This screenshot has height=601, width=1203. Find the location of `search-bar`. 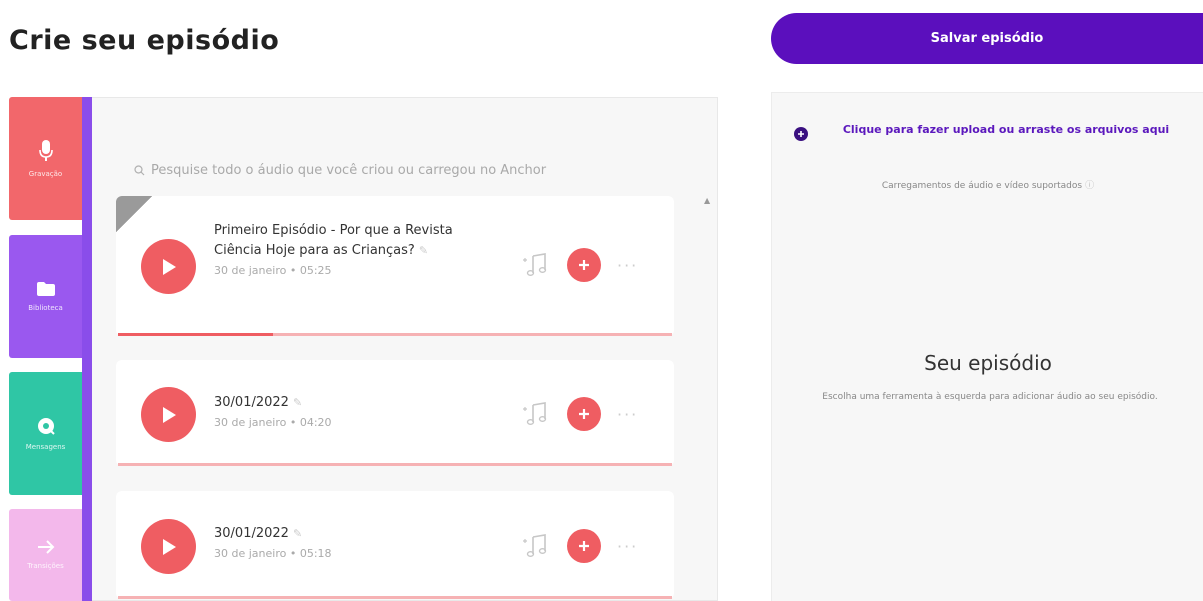

search-bar is located at coordinates (402, 170).